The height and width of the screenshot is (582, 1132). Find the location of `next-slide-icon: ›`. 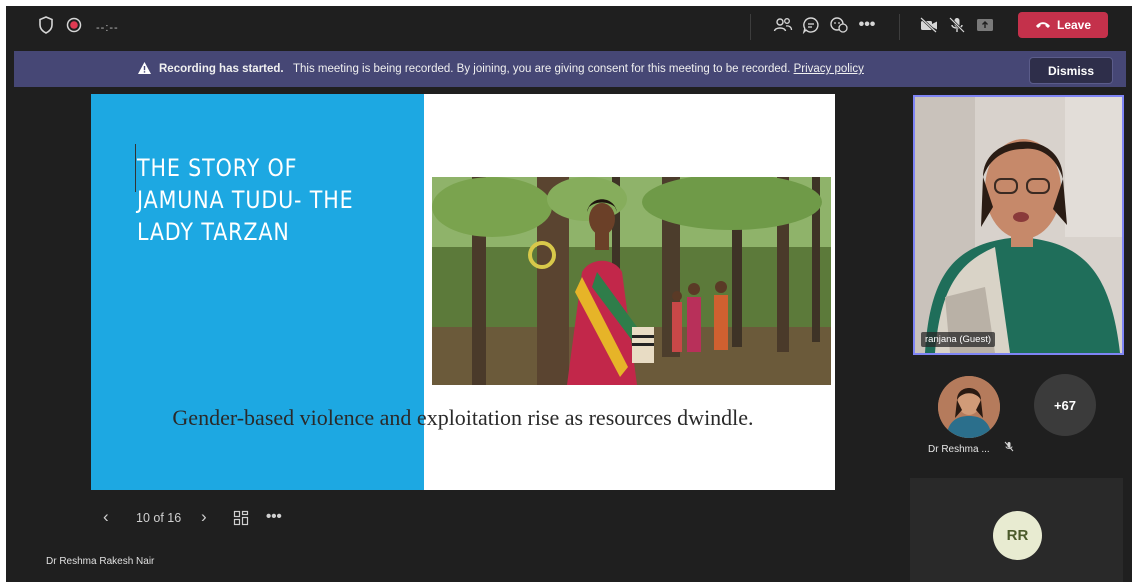

next-slide-icon: › is located at coordinates (204, 517).